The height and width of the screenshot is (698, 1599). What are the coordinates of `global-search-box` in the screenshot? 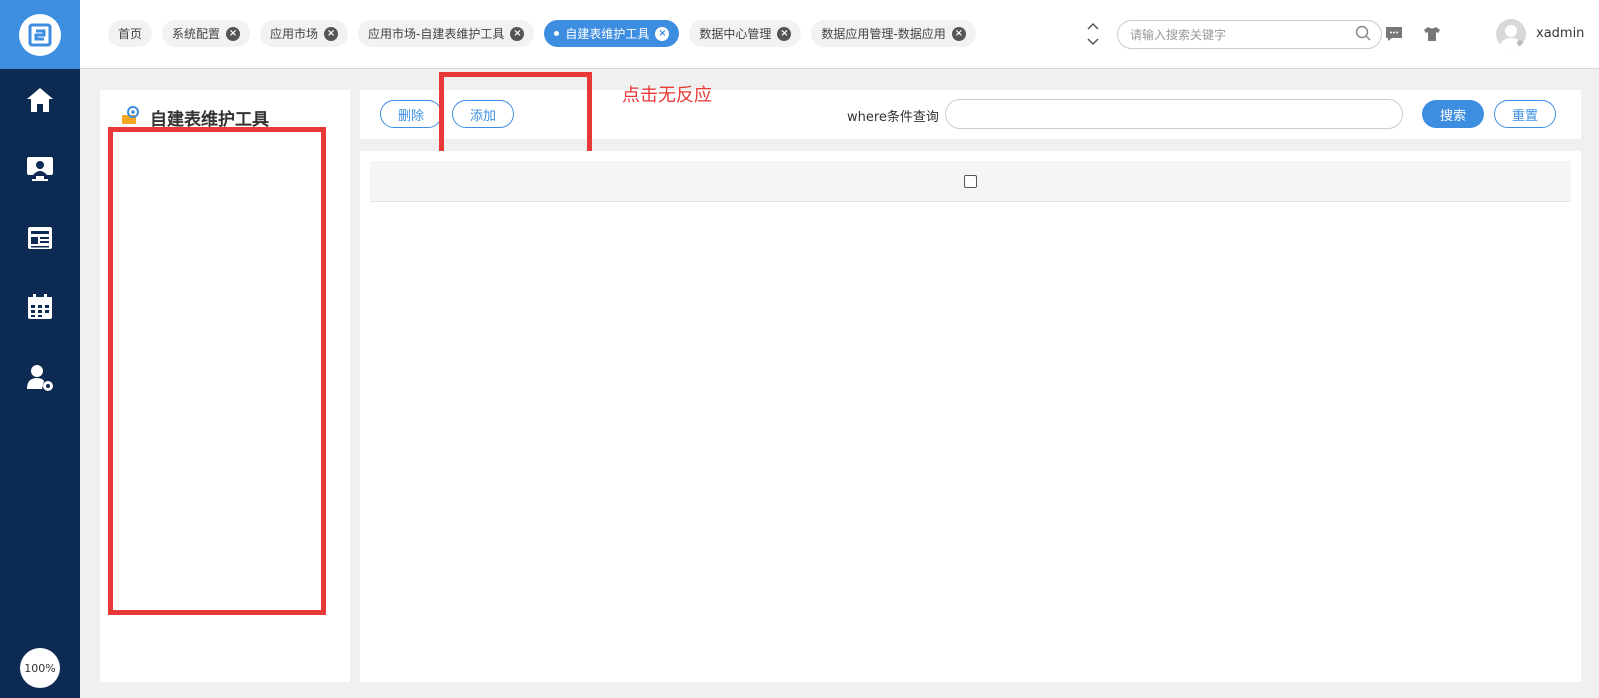 It's located at (1249, 34).